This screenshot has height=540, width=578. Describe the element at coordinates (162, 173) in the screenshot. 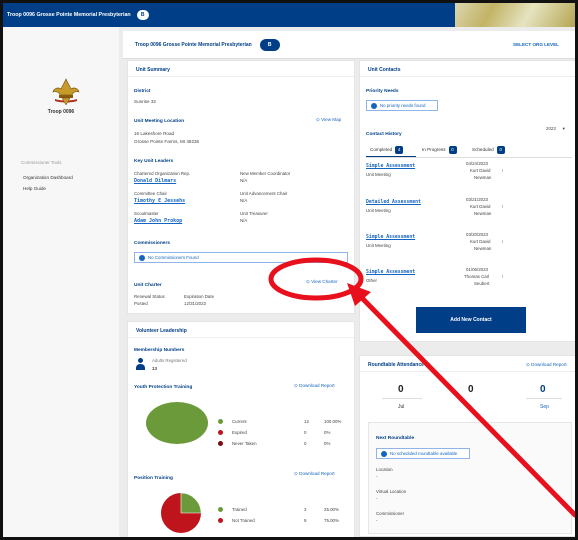

I see `leader-role: Chartered Organization Rep.` at that location.